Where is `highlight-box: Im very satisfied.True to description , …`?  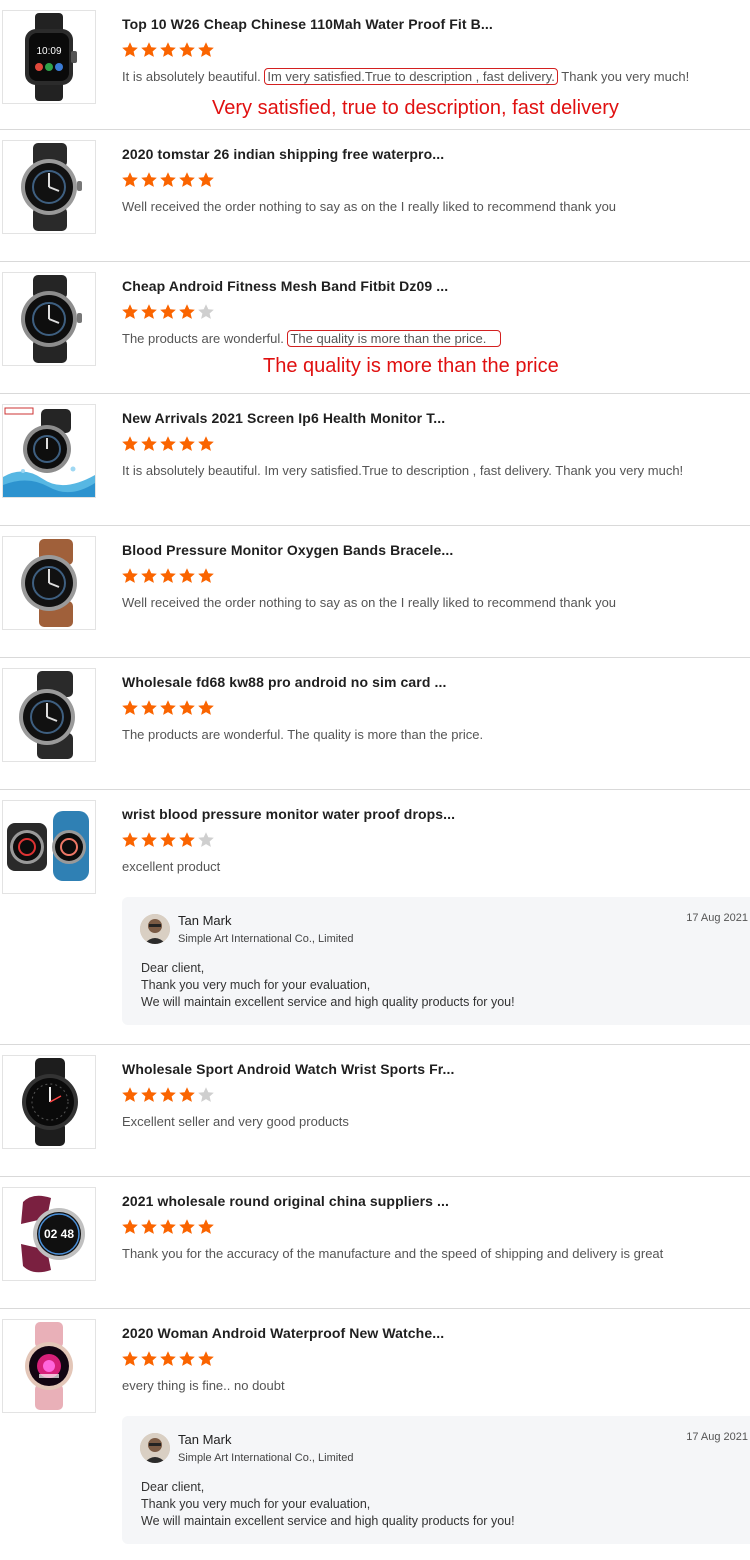 highlight-box: Im very satisfied.True to description , … is located at coordinates (411, 76).